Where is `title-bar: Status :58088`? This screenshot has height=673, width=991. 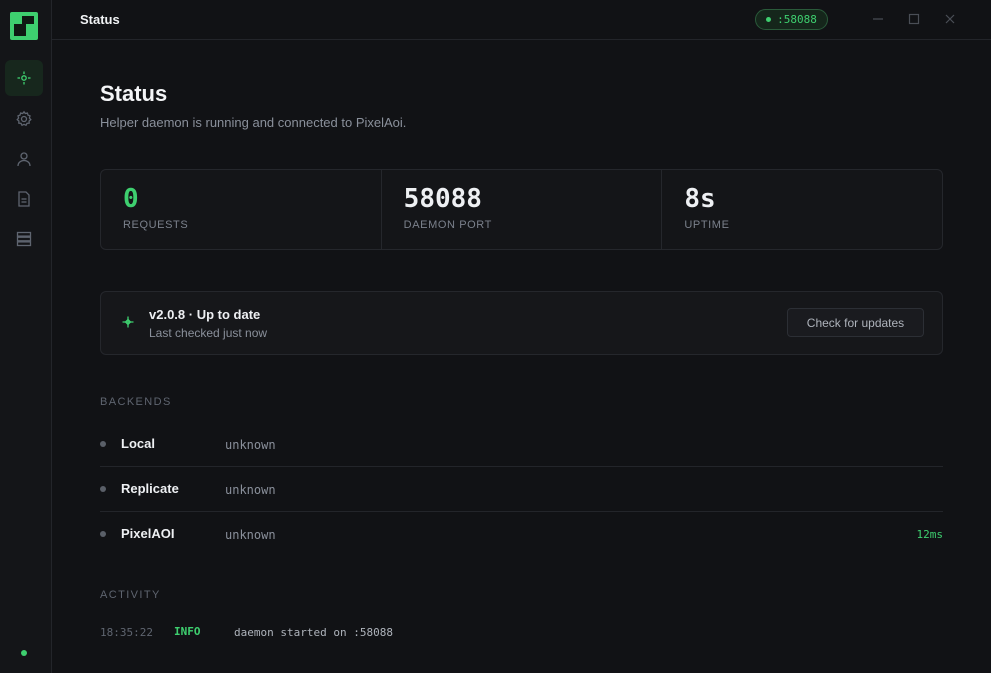
title-bar: Status :58088 is located at coordinates (521, 20).